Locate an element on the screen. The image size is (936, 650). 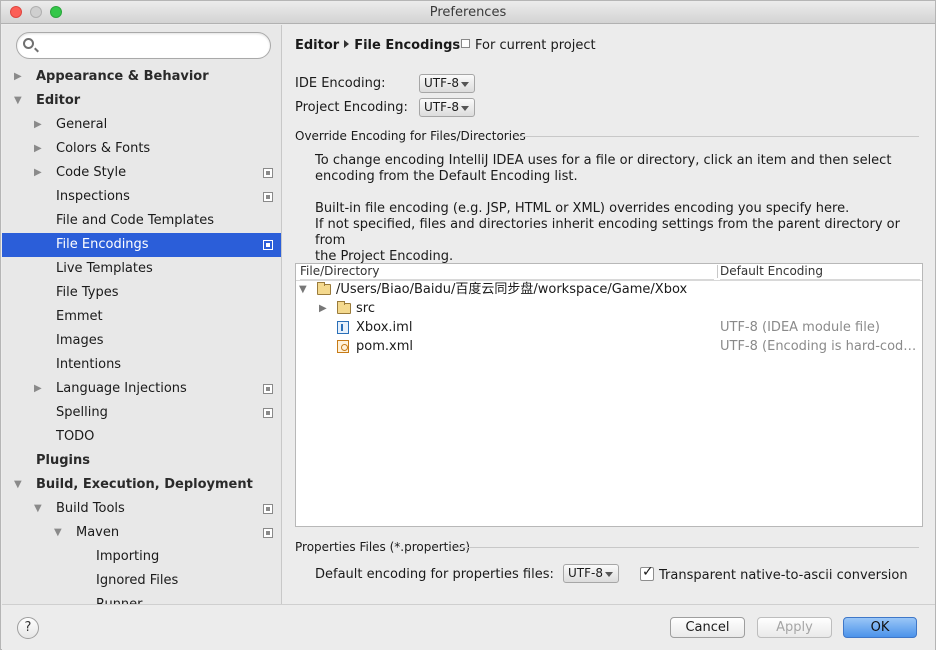
table-row: Xbox.iml UTF-8 (IDEA module file) is located at coordinates (609, 327).